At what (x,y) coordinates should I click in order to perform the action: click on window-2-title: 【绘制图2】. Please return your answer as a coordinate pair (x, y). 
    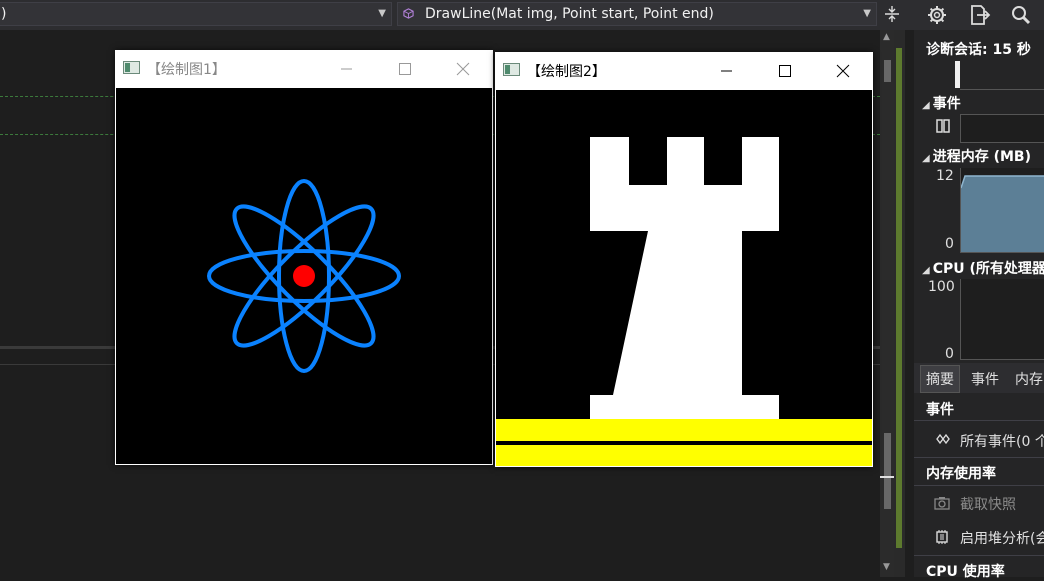
    Looking at the image, I should click on (566, 72).